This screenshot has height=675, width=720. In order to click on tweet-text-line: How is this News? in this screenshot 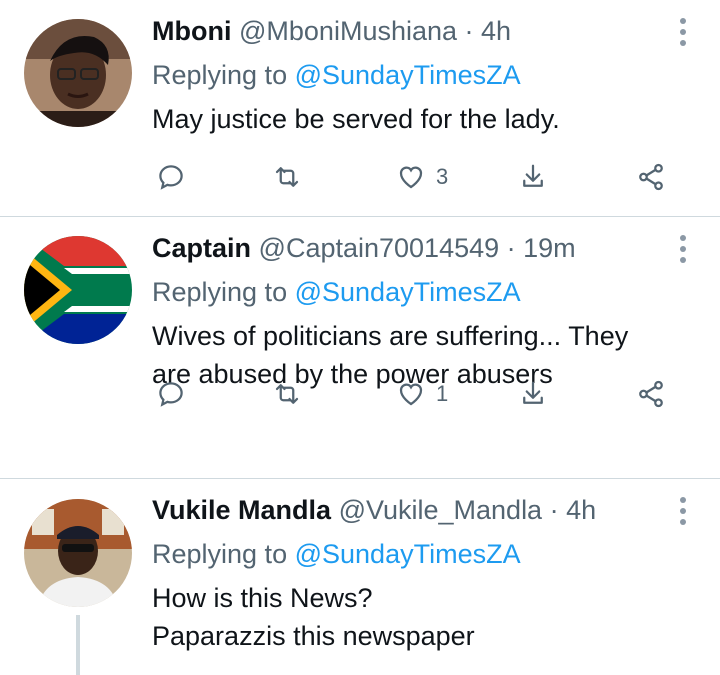, I will do `click(262, 598)`.